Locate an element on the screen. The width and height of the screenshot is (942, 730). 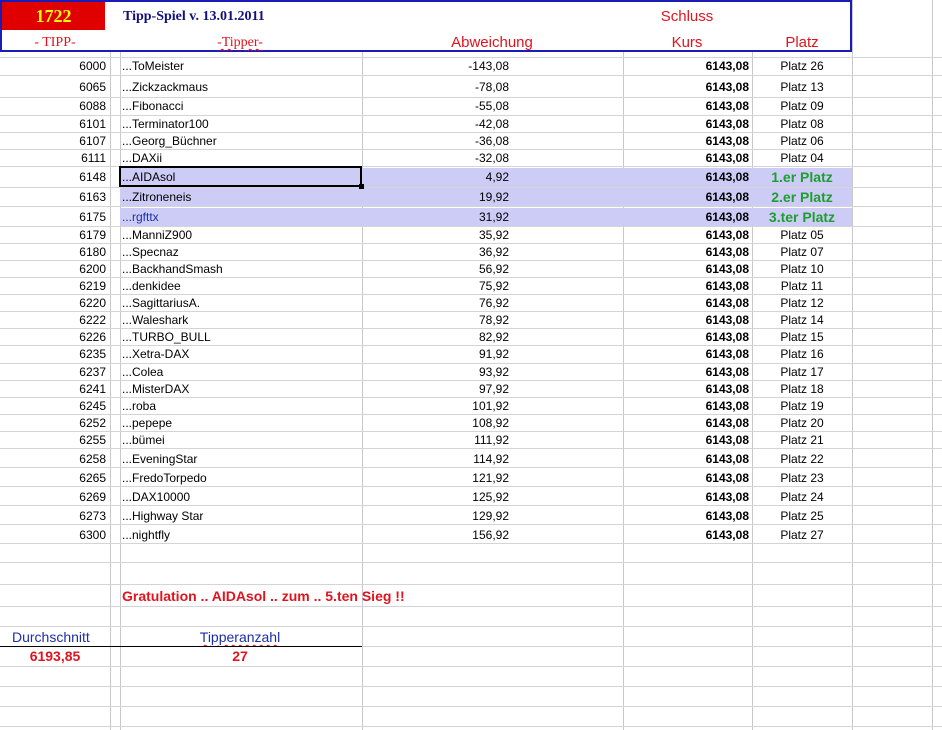
tipp-cell: 6237 is located at coordinates (53, 372).